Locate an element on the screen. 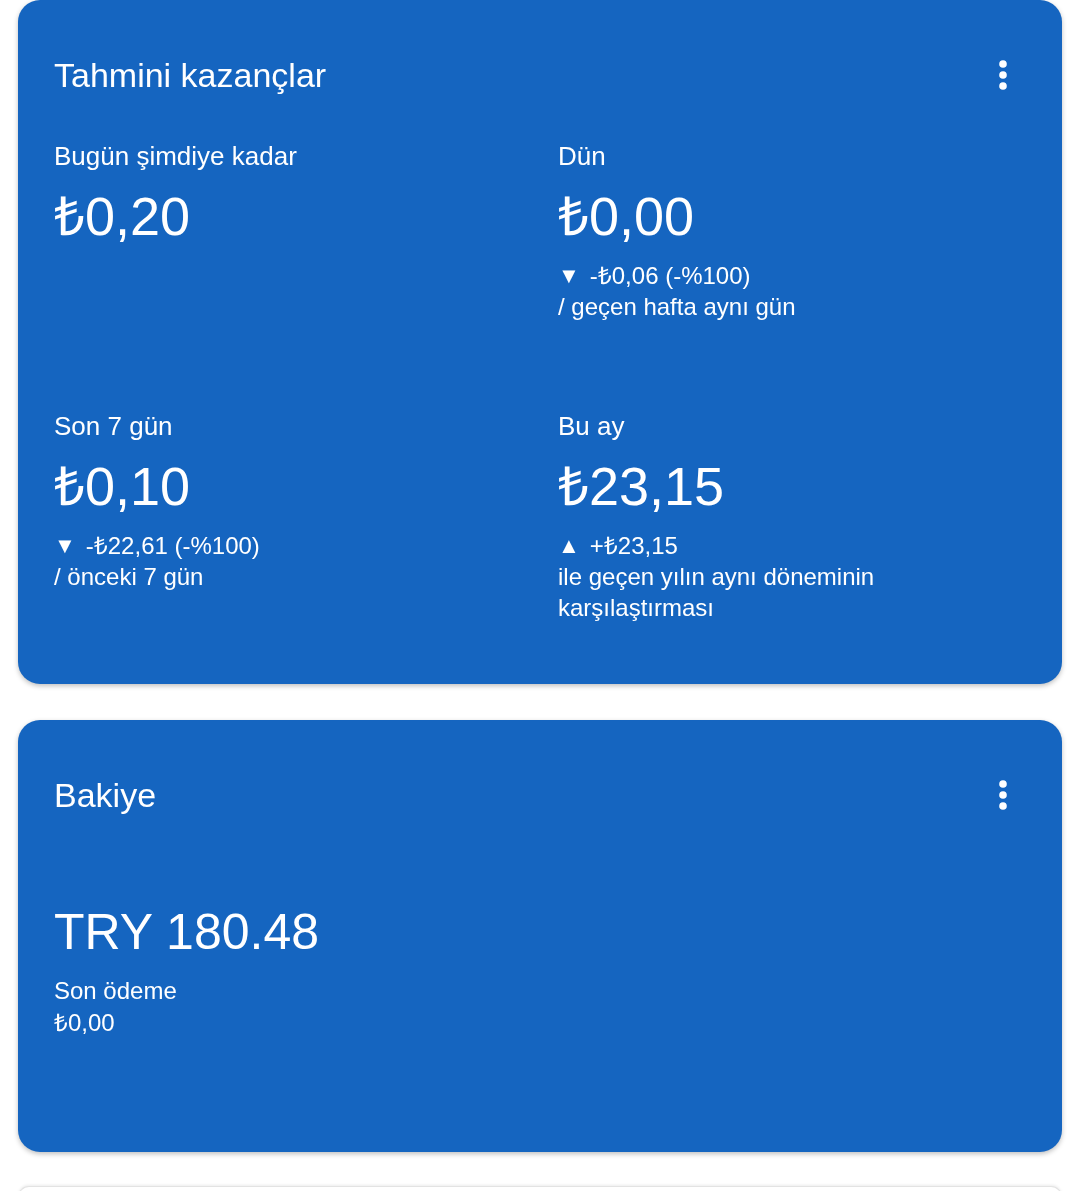 The image size is (1080, 1191). metric-label: Bu ay is located at coordinates (591, 426).